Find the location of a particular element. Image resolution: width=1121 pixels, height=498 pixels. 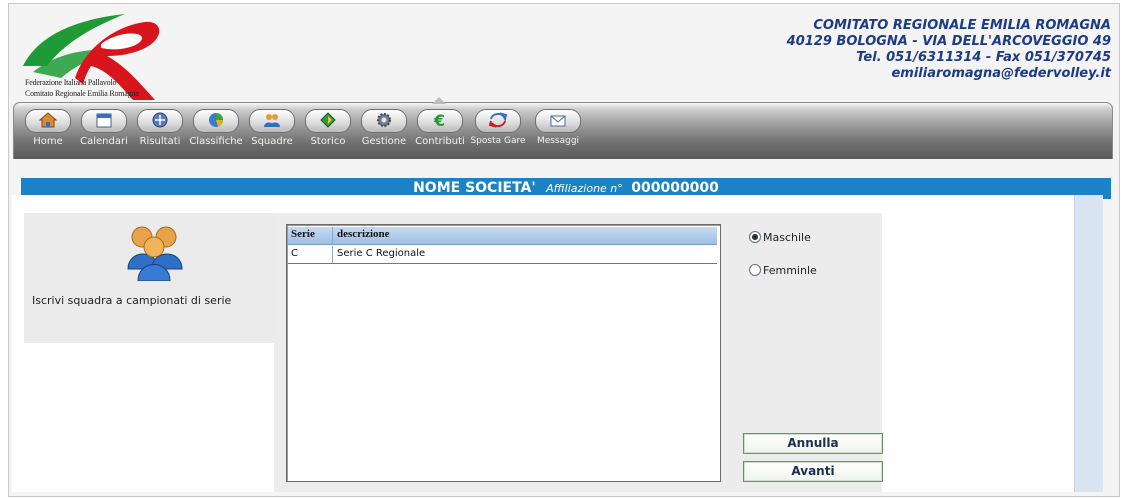

cell-serie: C is located at coordinates (294, 253).